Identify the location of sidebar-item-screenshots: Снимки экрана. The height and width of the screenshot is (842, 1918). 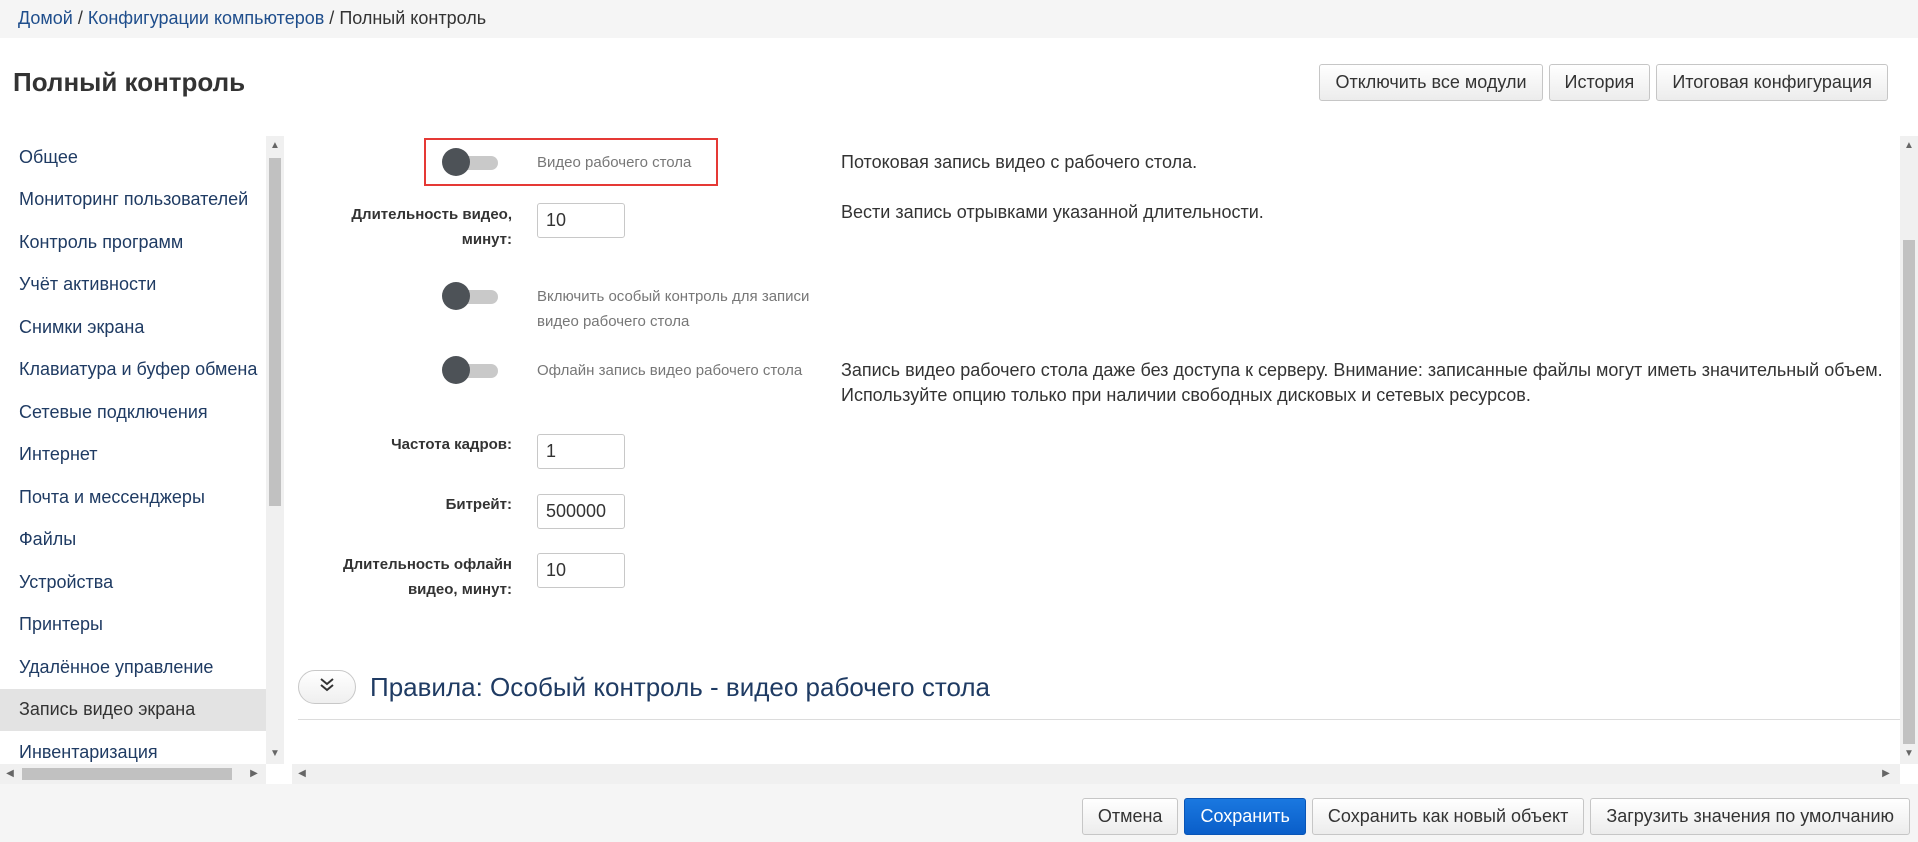
(133, 327).